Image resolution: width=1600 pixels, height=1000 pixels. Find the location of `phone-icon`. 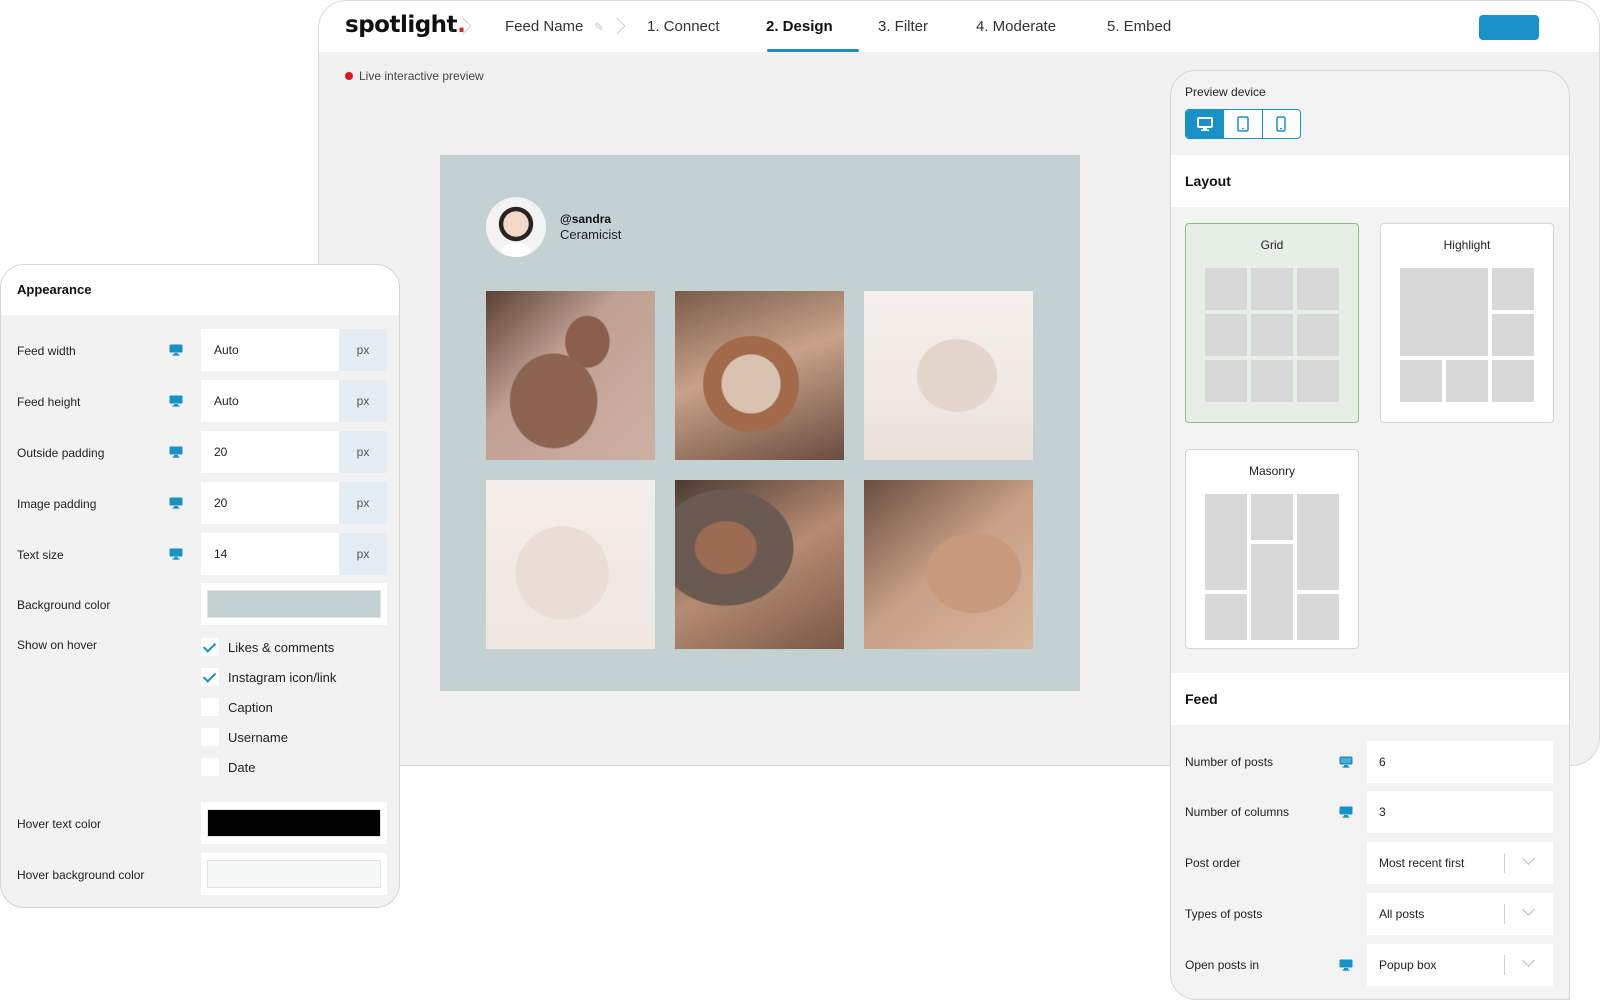

phone-icon is located at coordinates (1281, 124).